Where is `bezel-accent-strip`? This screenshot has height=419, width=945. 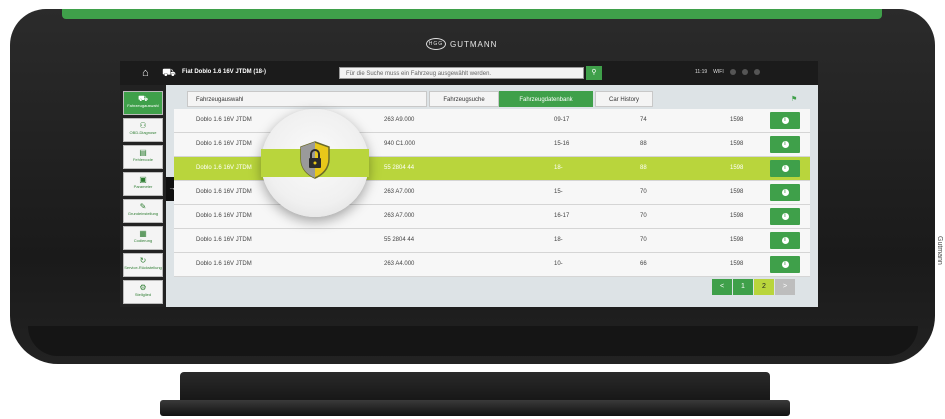
bezel-accent-strip is located at coordinates (472, 14).